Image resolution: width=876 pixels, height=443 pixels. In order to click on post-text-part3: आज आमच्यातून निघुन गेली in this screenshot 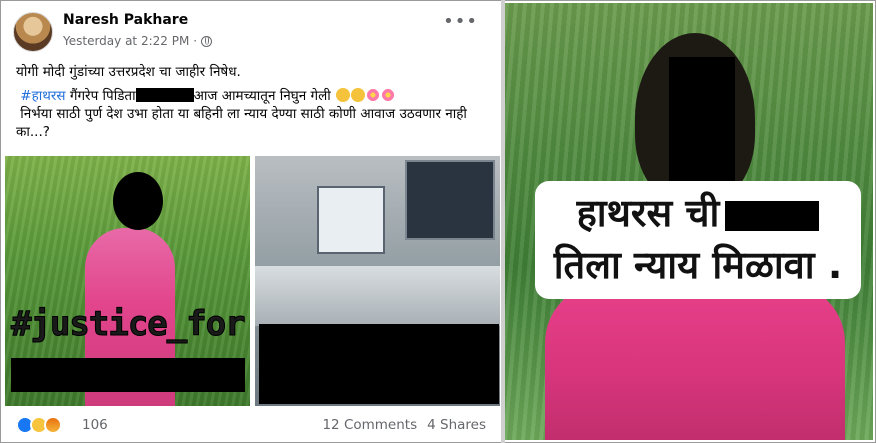, I will do `click(262, 96)`.